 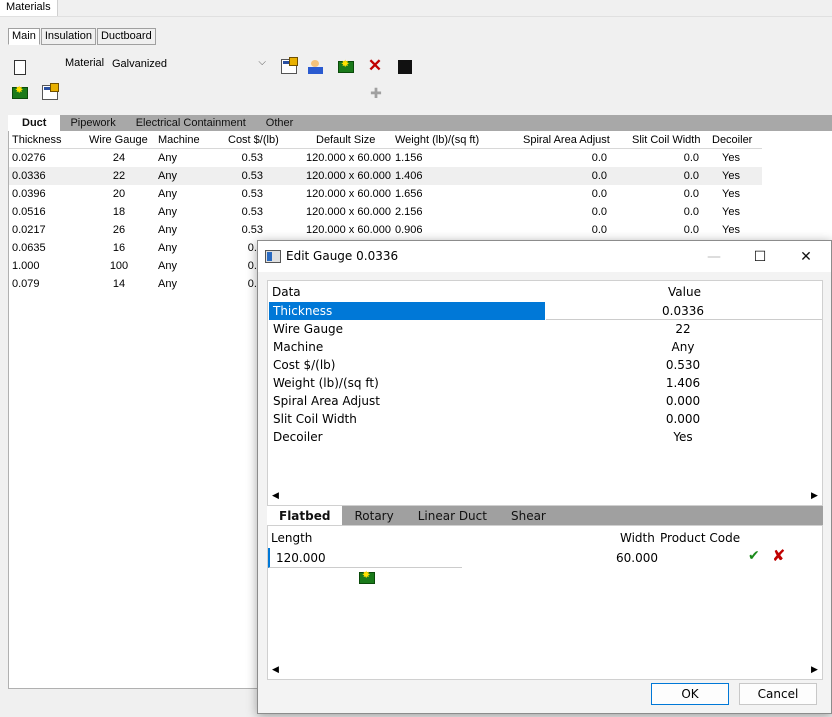 I want to click on tab-main: Main, so click(x=24, y=36).